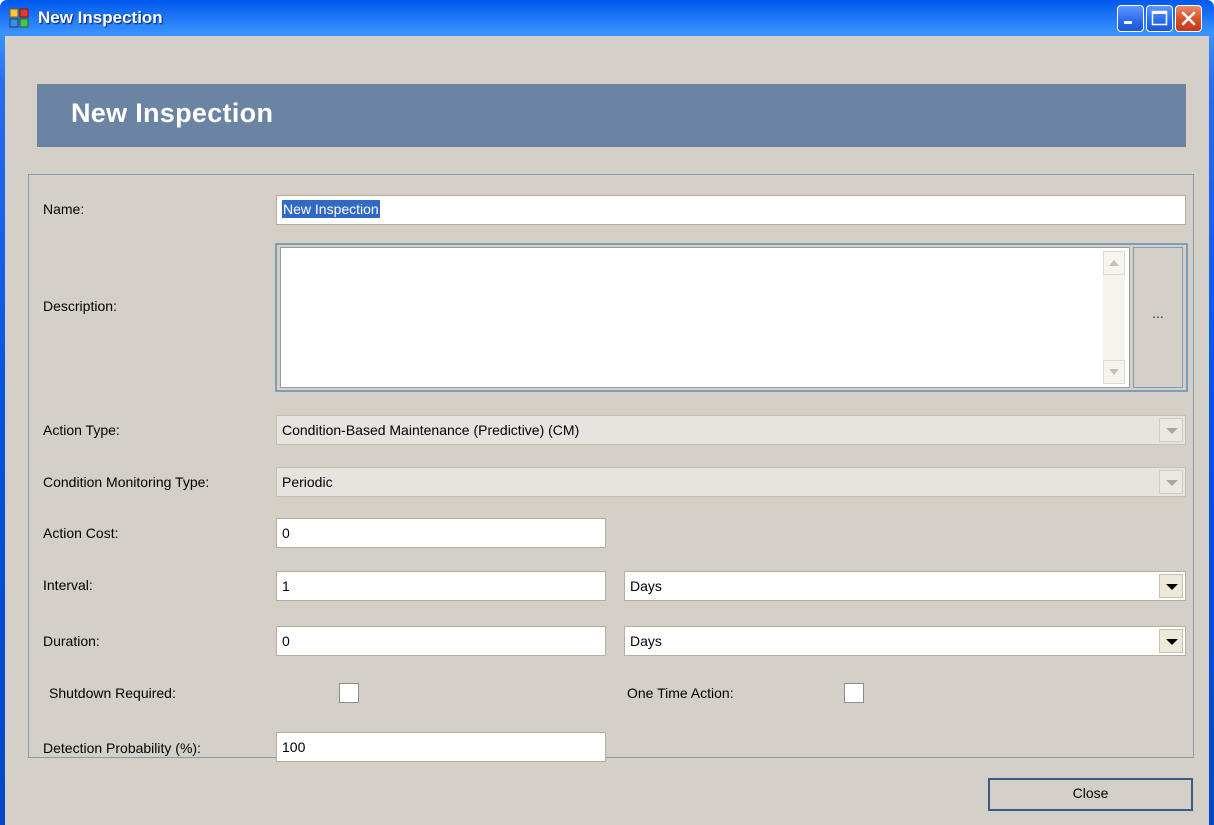 This screenshot has width=1214, height=825. Describe the element at coordinates (905, 641) in the screenshot. I see `duration-unit-select: Days` at that location.